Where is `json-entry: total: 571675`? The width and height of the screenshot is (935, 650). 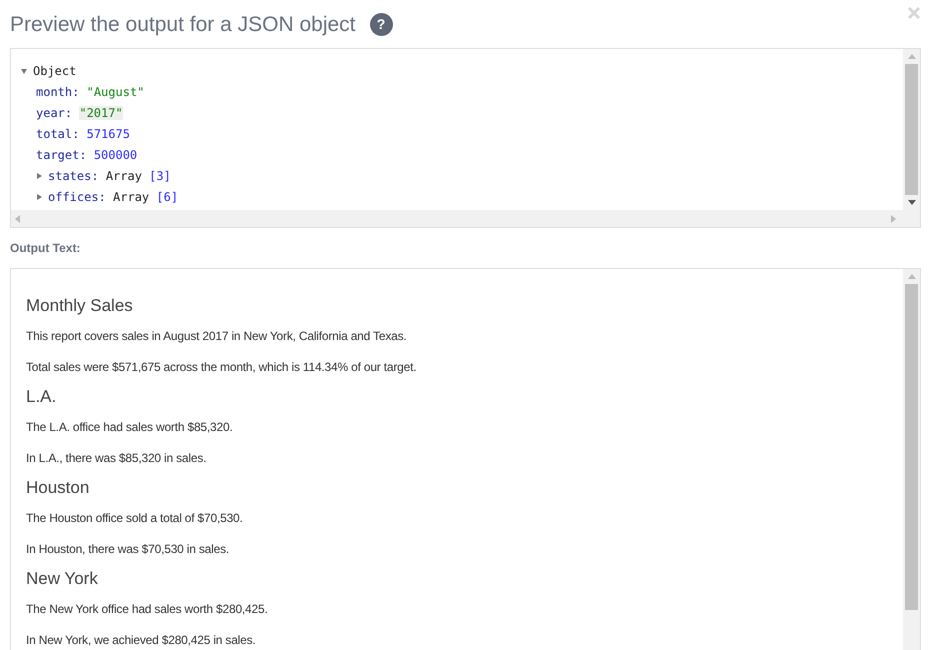 json-entry: total: 571675 is located at coordinates (83, 133).